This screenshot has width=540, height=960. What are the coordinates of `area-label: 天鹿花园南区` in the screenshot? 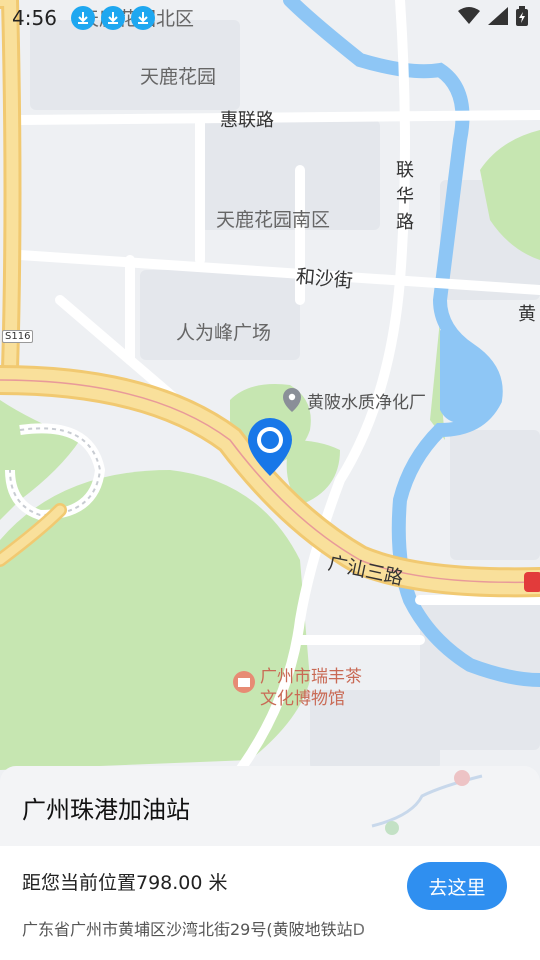 It's located at (273, 220).